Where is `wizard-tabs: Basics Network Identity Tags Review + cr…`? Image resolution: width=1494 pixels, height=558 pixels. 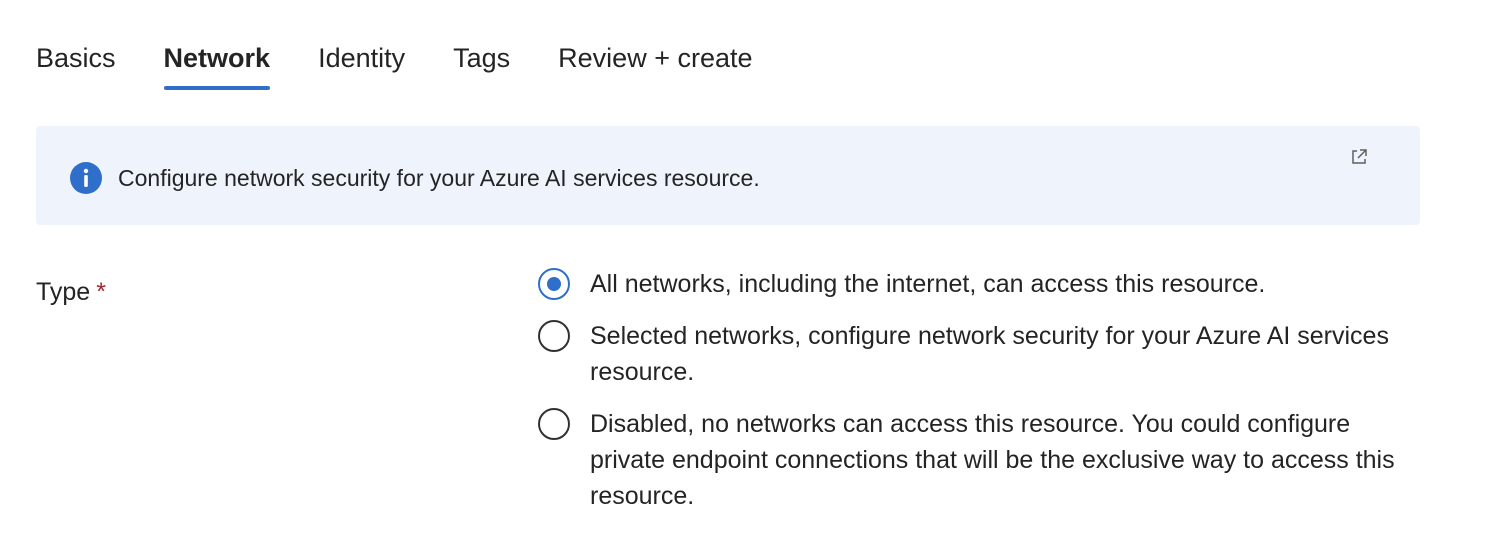 wizard-tabs: Basics Network Identity Tags Review + cr… is located at coordinates (418, 66).